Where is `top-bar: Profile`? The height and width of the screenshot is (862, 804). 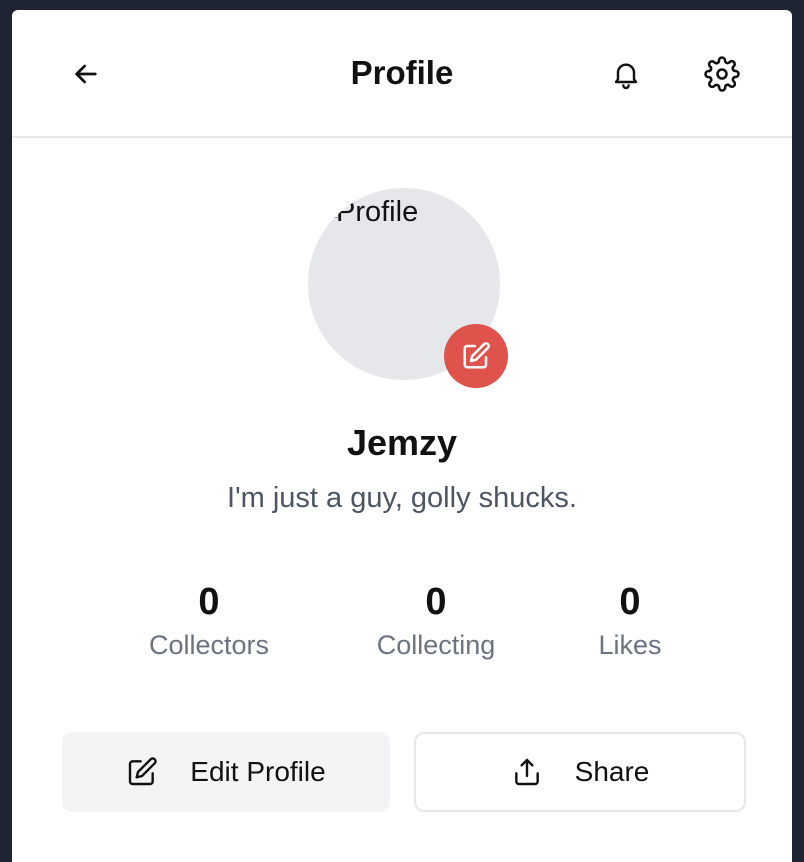 top-bar: Profile is located at coordinates (402, 74).